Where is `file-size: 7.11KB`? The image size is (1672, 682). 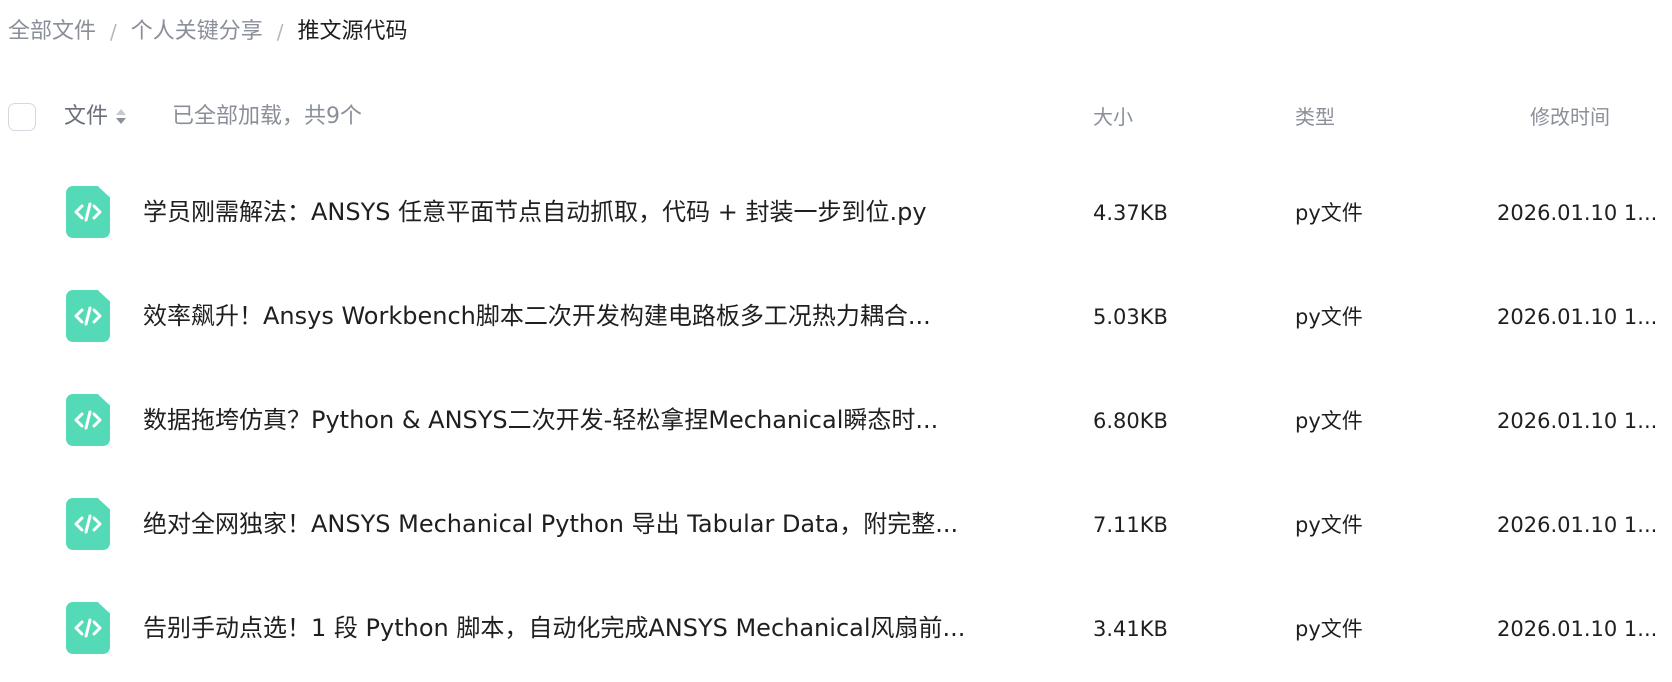
file-size: 7.11KB is located at coordinates (1130, 525).